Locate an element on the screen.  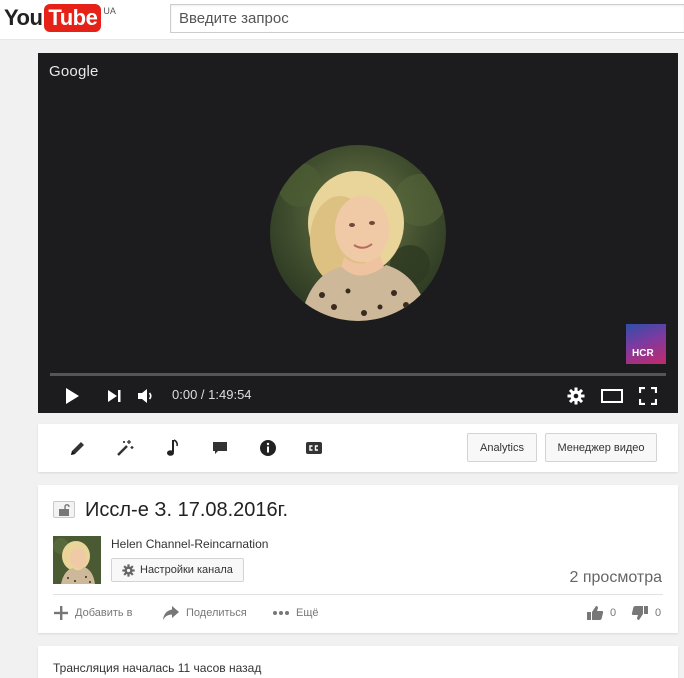
annotations-button is located at coordinates (220, 448).